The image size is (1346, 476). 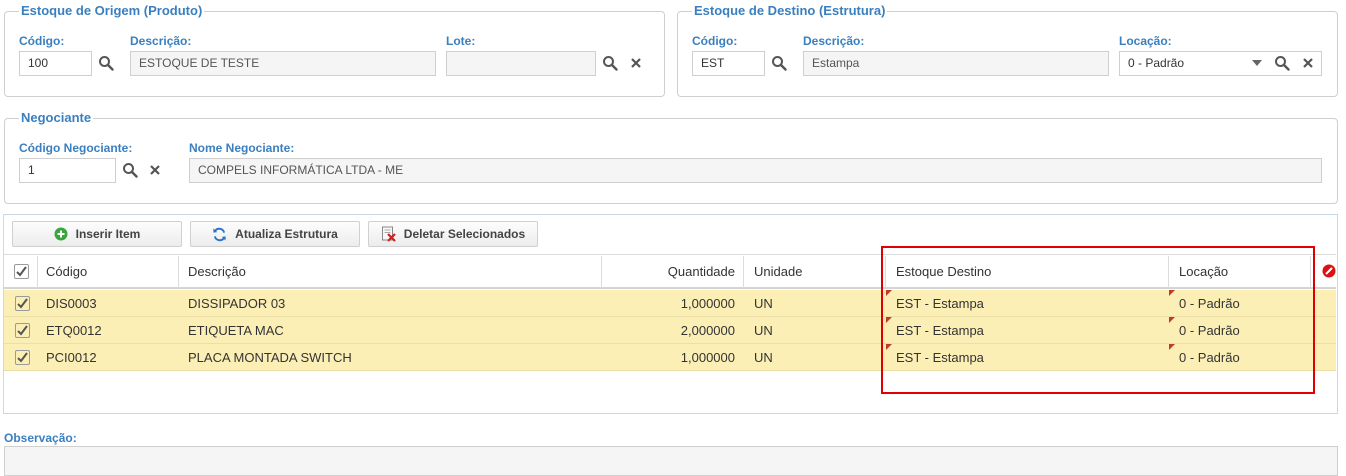 I want to click on update-structure-button: Atualiza Estrutura, so click(x=275, y=234).